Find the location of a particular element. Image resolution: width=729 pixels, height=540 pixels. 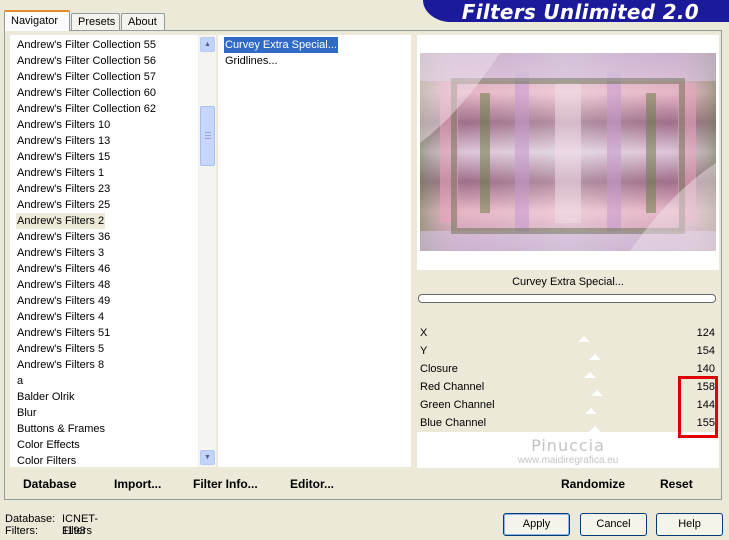

parameter-label: Blue Channel is located at coordinates (453, 423).